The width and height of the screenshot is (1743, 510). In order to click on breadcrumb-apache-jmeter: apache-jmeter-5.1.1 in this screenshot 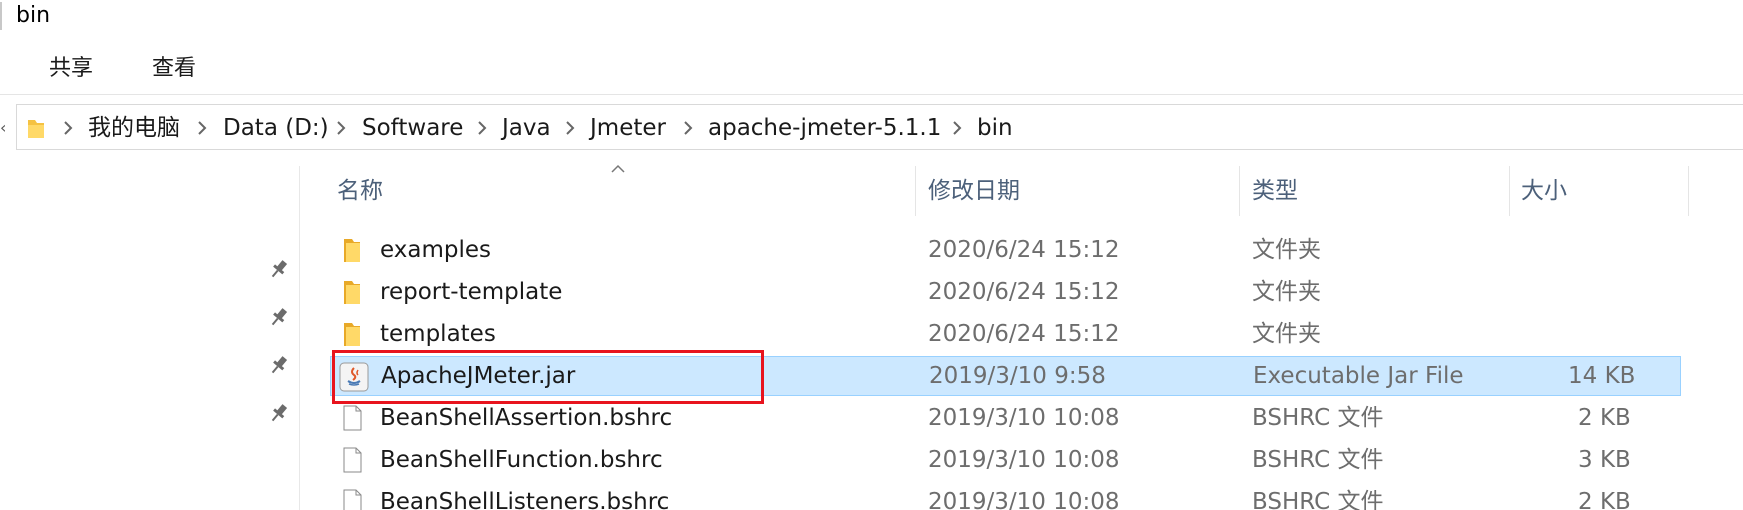, I will do `click(824, 128)`.